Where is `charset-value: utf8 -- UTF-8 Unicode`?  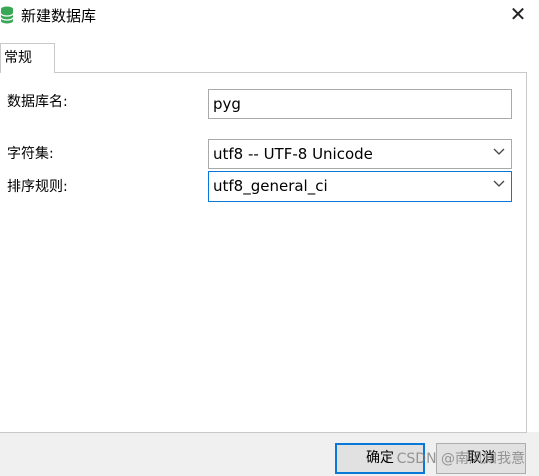
charset-value: utf8 -- UTF-8 Unicode is located at coordinates (293, 154).